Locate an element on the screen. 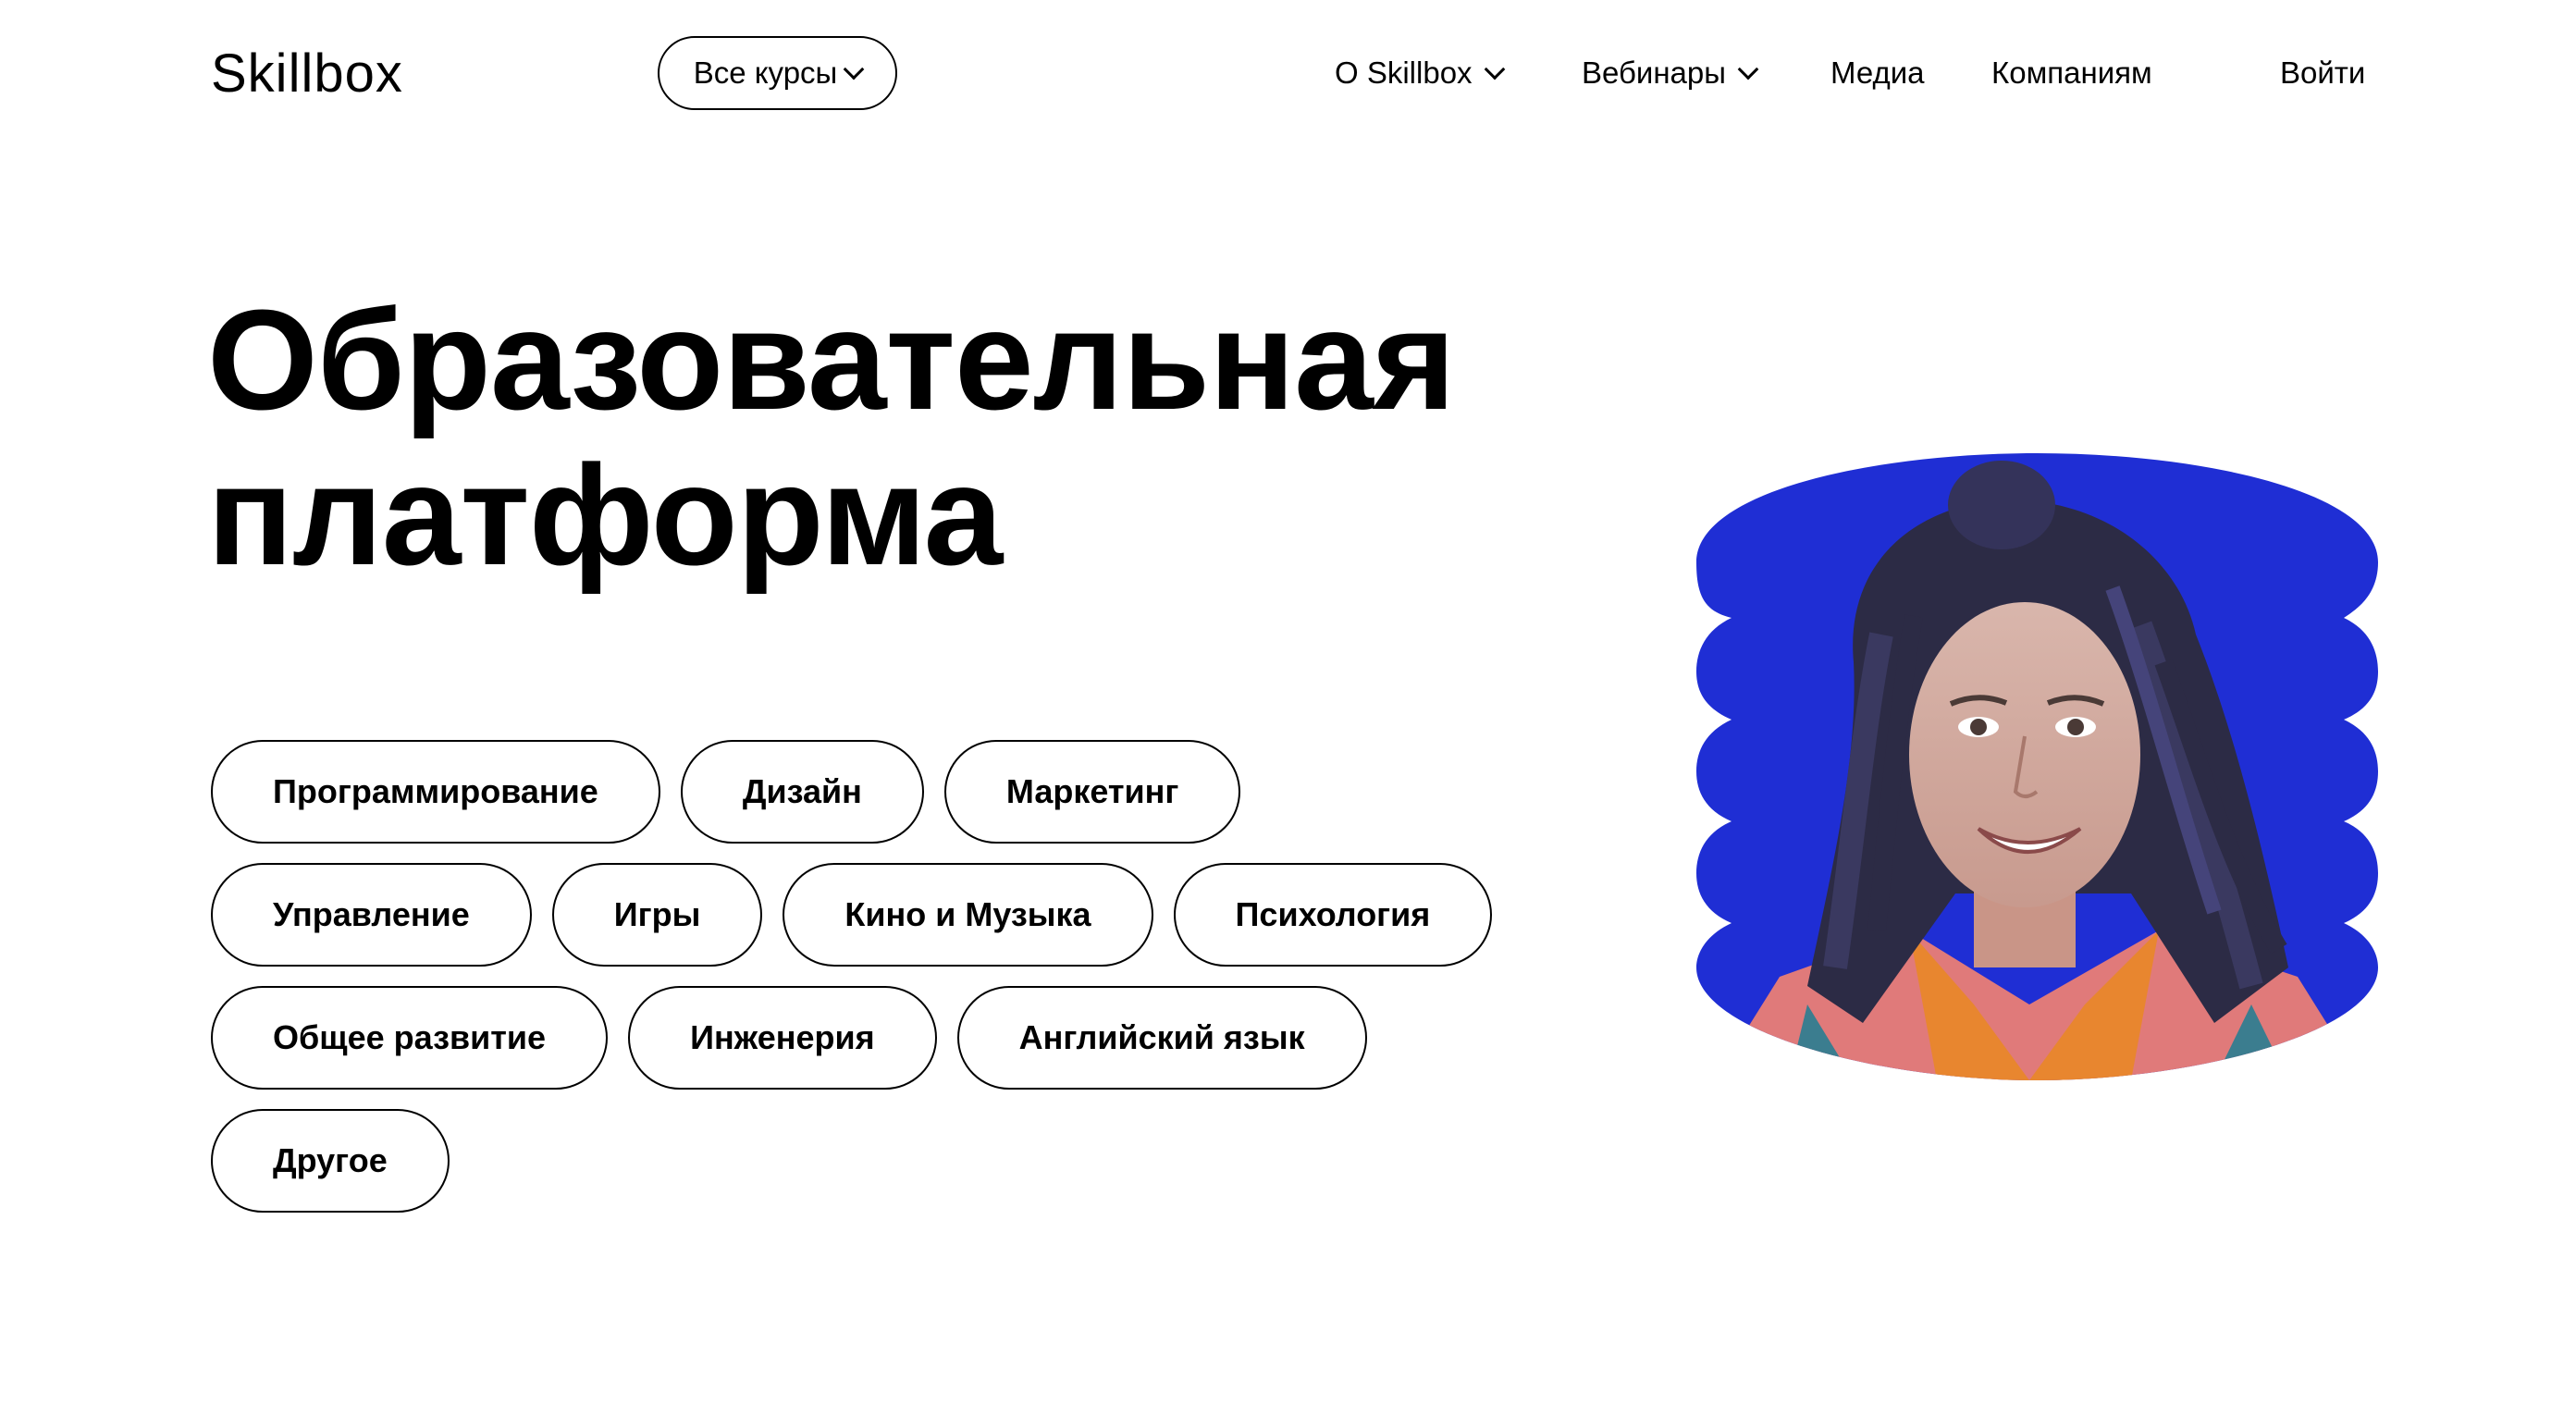  chip-row: Программирование Дизайн Маркетинг is located at coordinates (726, 792).